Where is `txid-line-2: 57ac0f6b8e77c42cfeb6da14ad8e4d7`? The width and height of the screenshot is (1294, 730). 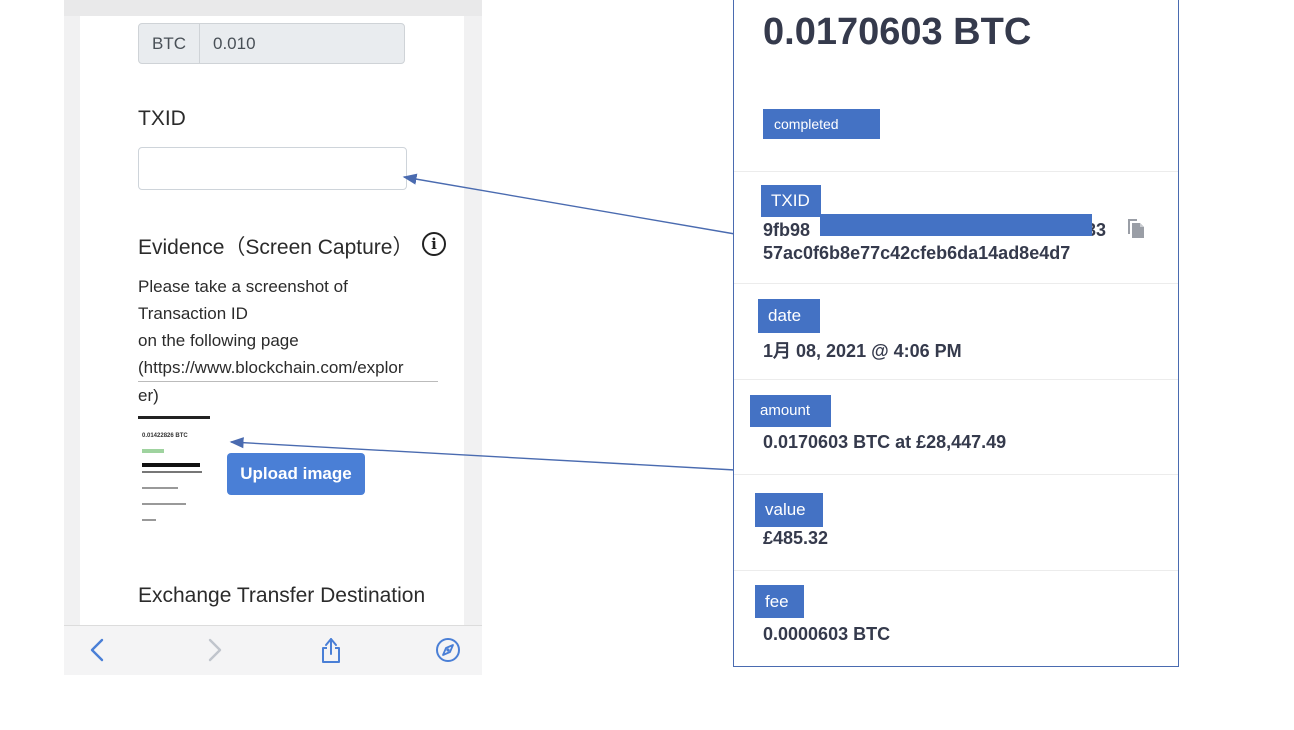 txid-line-2: 57ac0f6b8e77c42cfeb6da14ad8e4d7 is located at coordinates (917, 253).